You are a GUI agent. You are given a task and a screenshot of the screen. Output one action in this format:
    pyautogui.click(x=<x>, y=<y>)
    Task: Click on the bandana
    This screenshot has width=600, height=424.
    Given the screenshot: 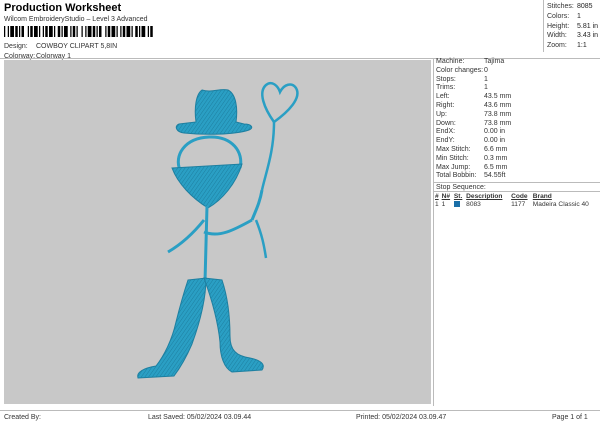 What is the action you would take?
    pyautogui.click(x=207, y=186)
    